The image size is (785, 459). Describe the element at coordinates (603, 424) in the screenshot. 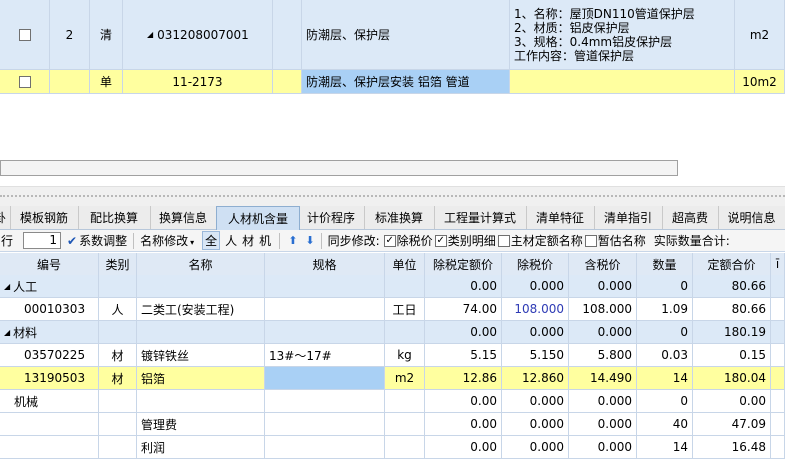

I see `tax-price-cell: 0.000` at that location.